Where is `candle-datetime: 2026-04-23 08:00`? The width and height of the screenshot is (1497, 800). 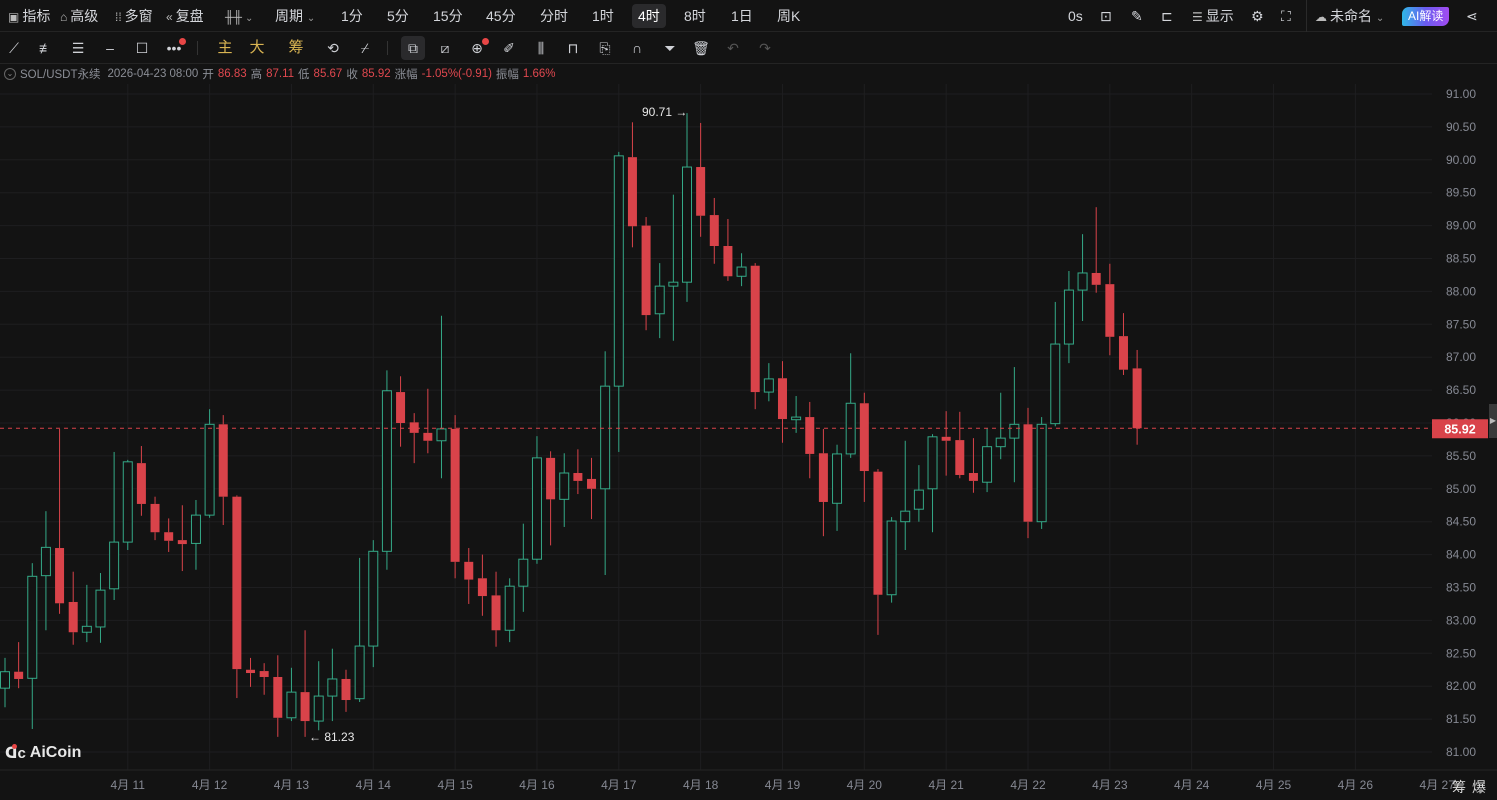 candle-datetime: 2026-04-23 08:00 is located at coordinates (153, 74).